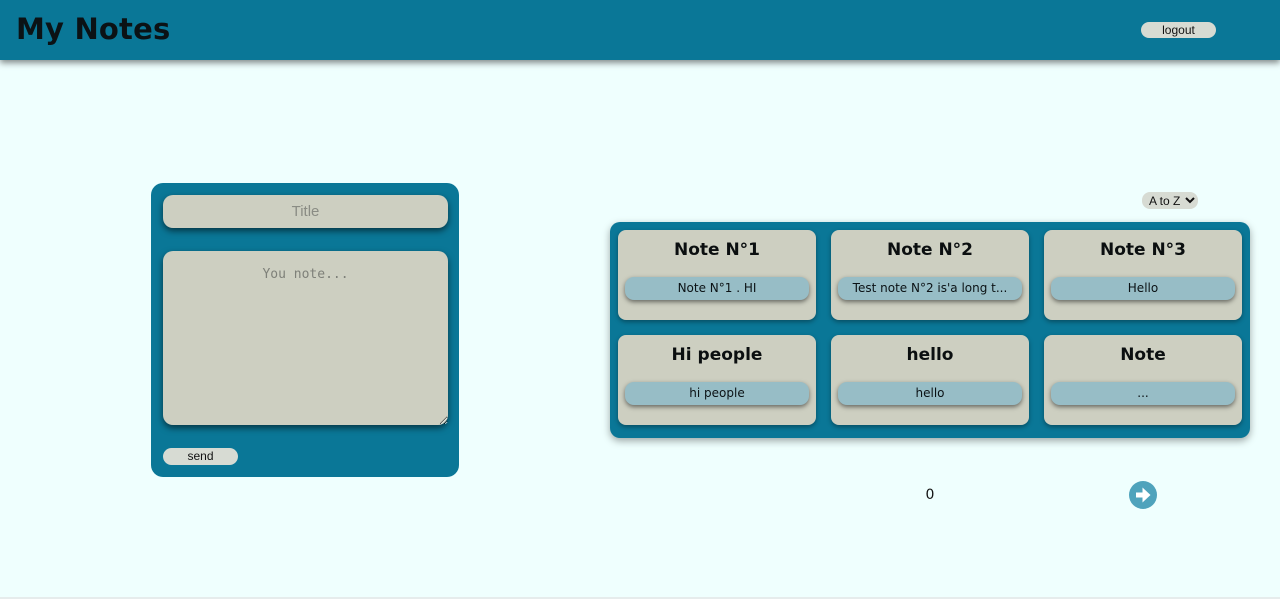 This screenshot has width=1280, height=599. I want to click on note-title: Note N°2, so click(930, 250).